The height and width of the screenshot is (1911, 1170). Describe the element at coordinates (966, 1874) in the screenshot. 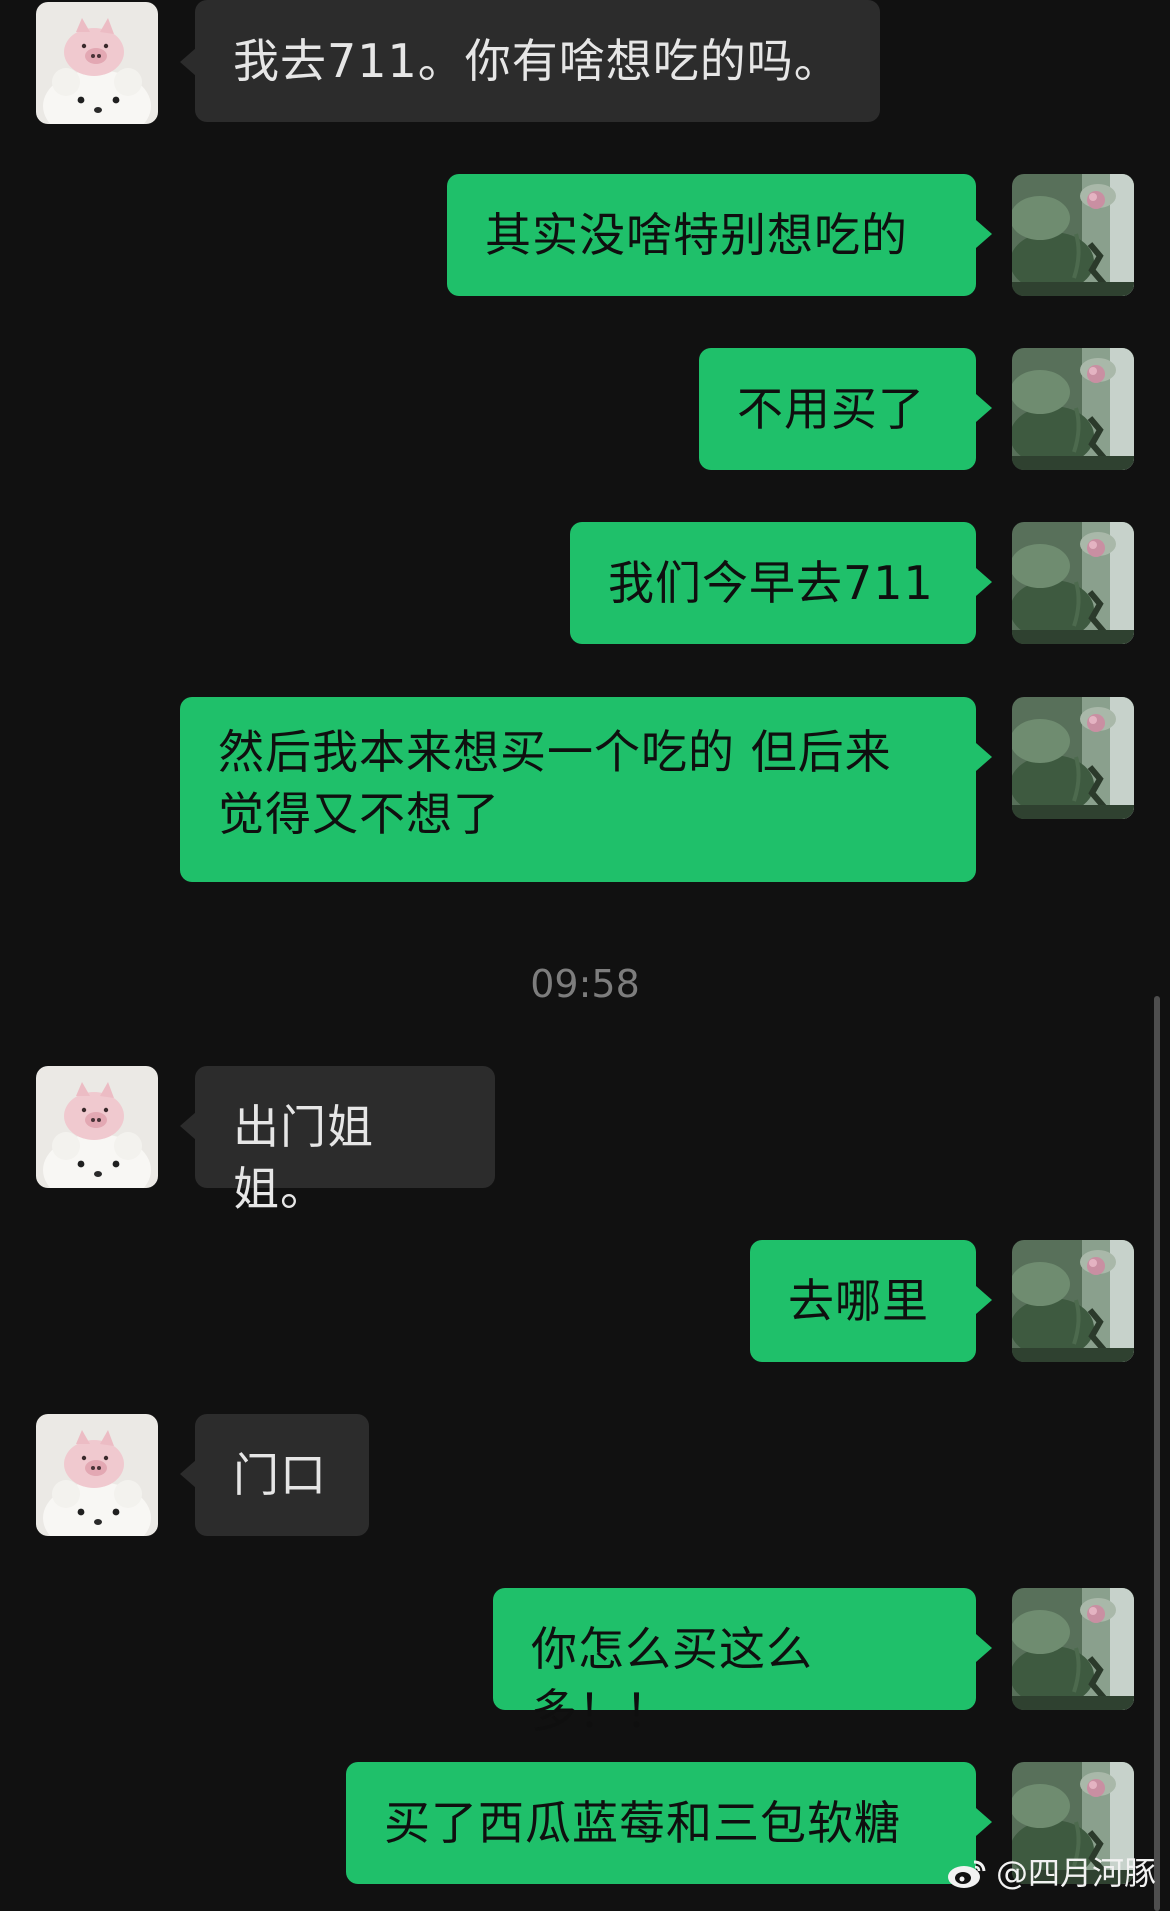

I see `weibo-icon` at that location.